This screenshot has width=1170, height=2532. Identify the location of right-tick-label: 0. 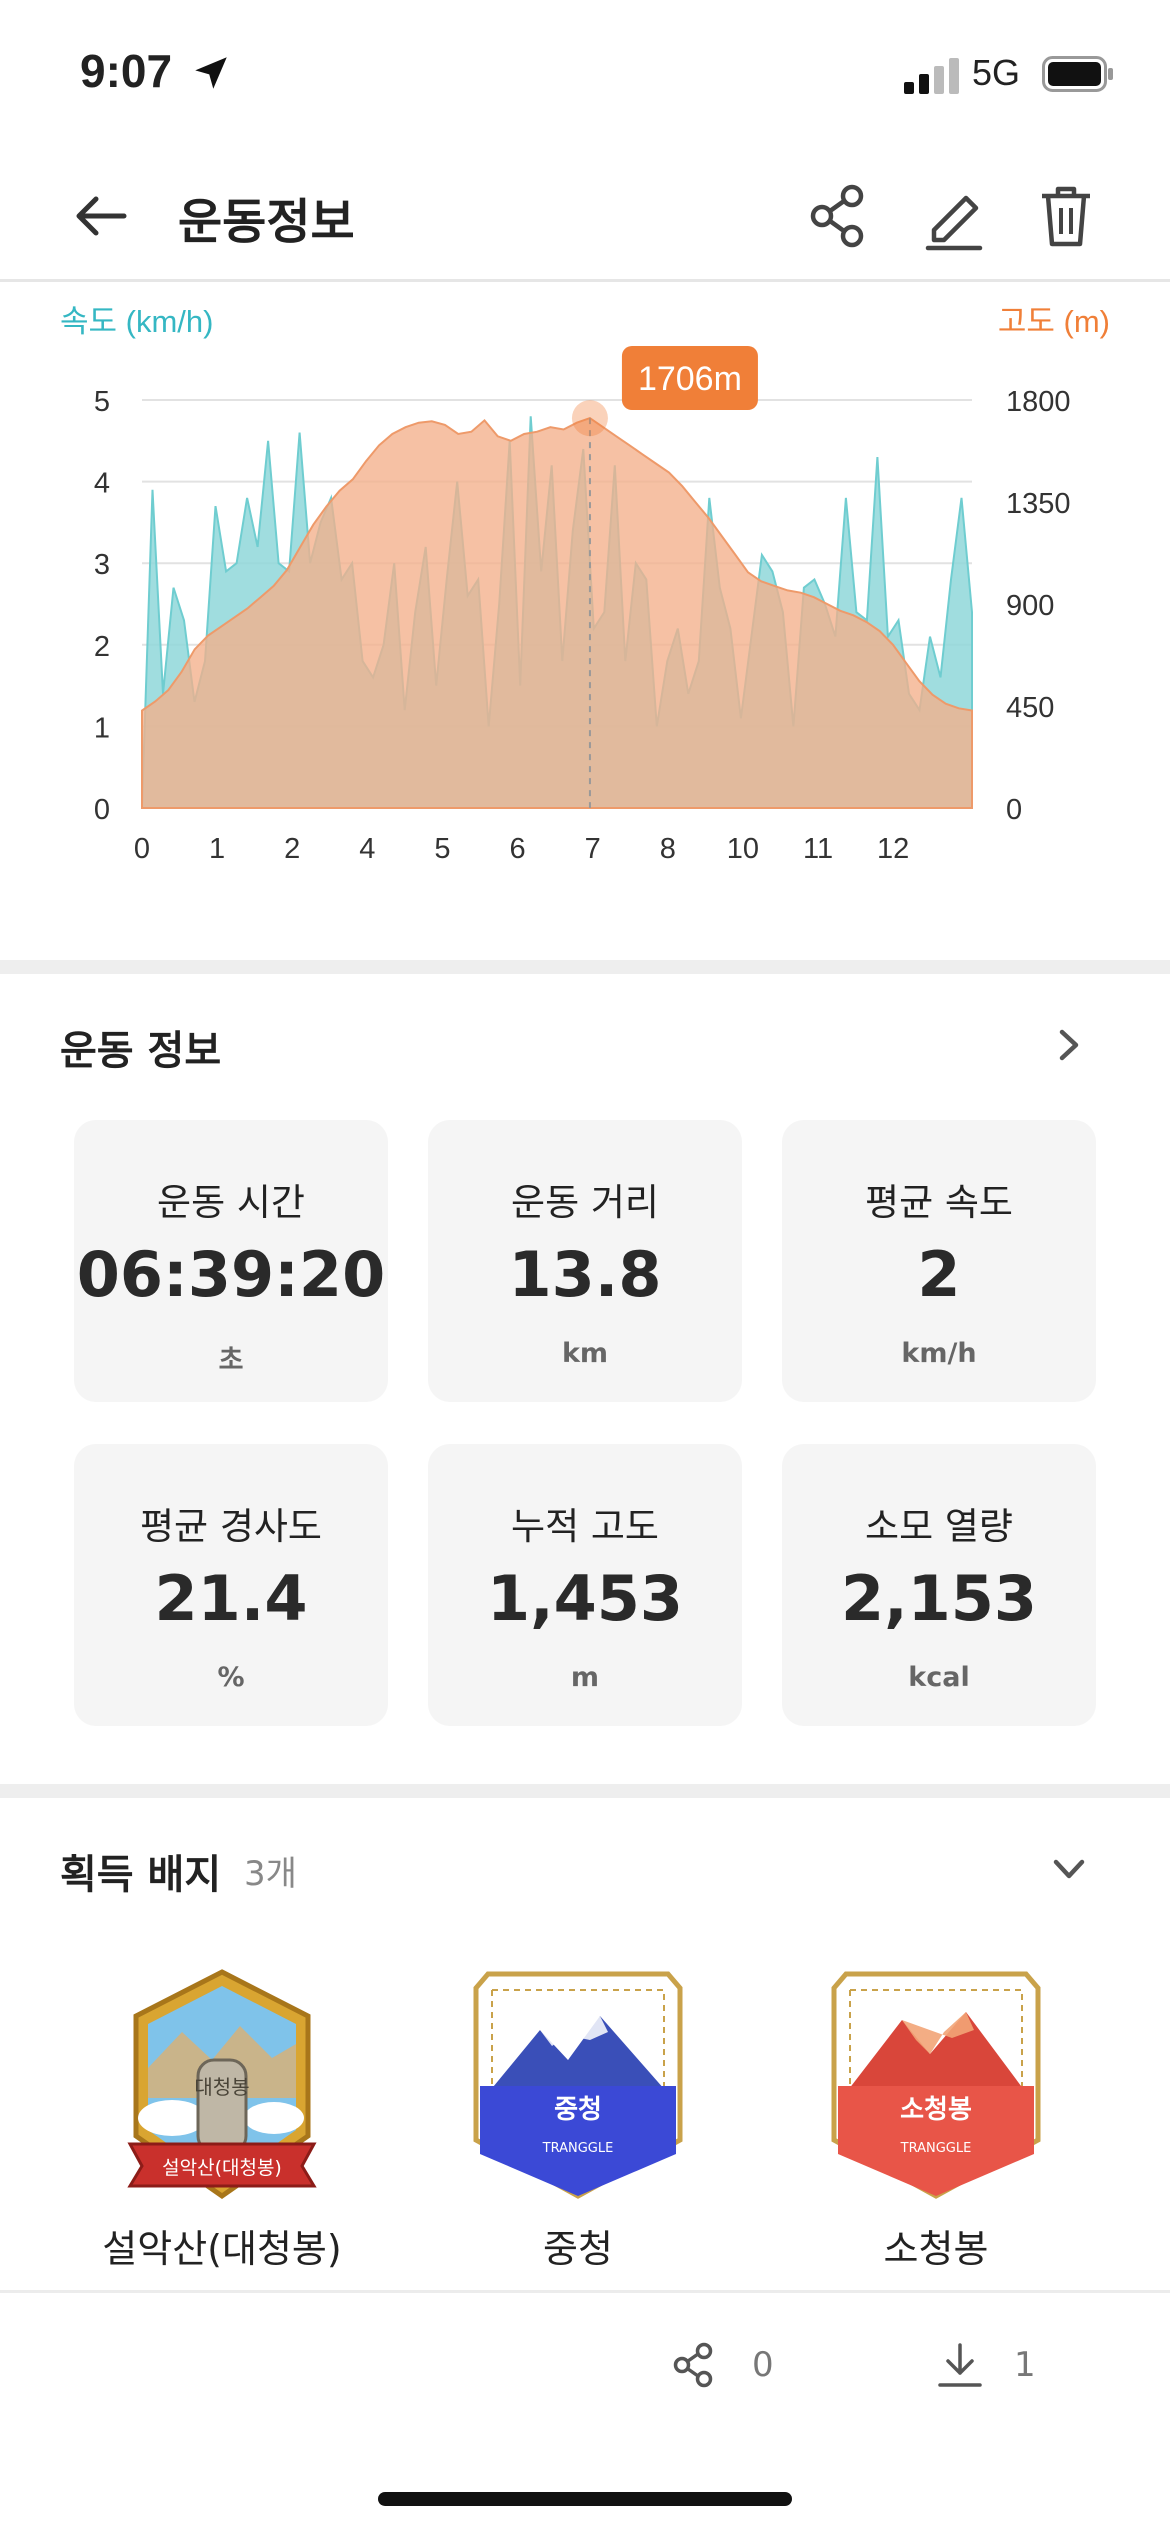
(1014, 810).